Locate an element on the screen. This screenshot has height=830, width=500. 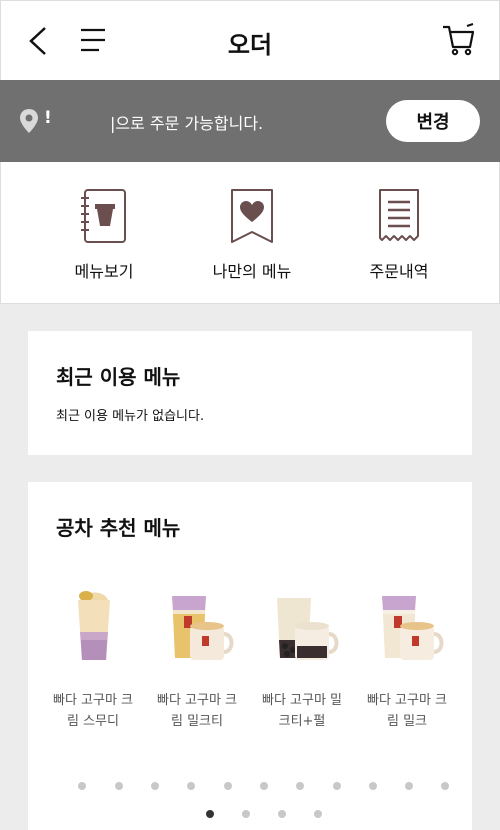
product-card: 빠다 고구마 밀 크티+펄 is located at coordinates (302, 659).